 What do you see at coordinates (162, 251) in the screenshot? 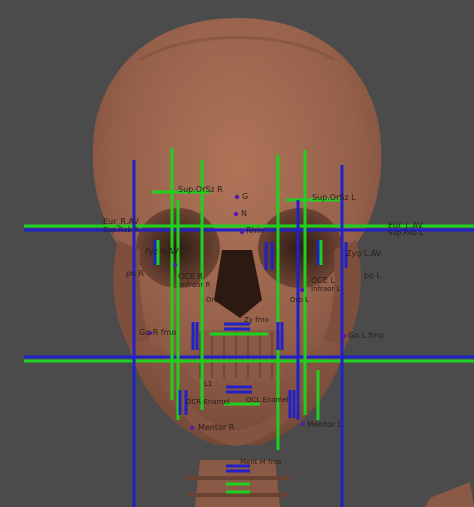
I see `label-fyz-r: Fyz R.AV` at bounding box center [162, 251].